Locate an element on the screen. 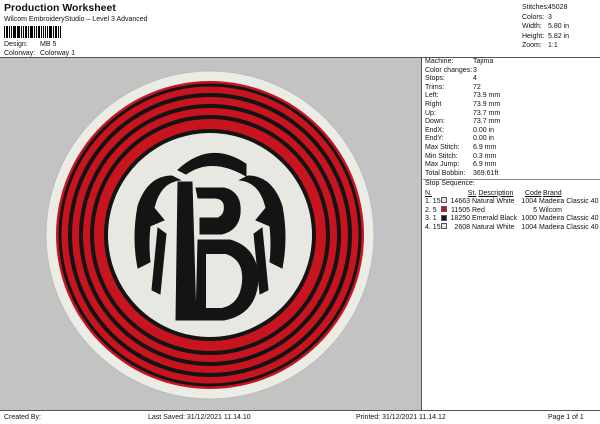  info-label: Max Stitch: is located at coordinates (442, 147).